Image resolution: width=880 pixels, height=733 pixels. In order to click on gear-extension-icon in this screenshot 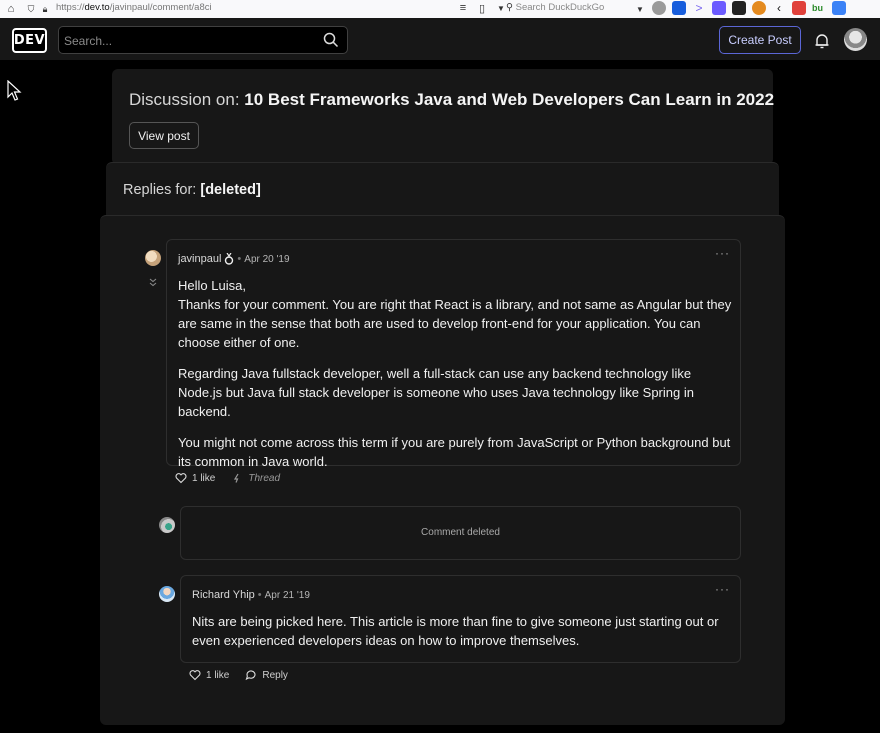, I will do `click(759, 8)`.